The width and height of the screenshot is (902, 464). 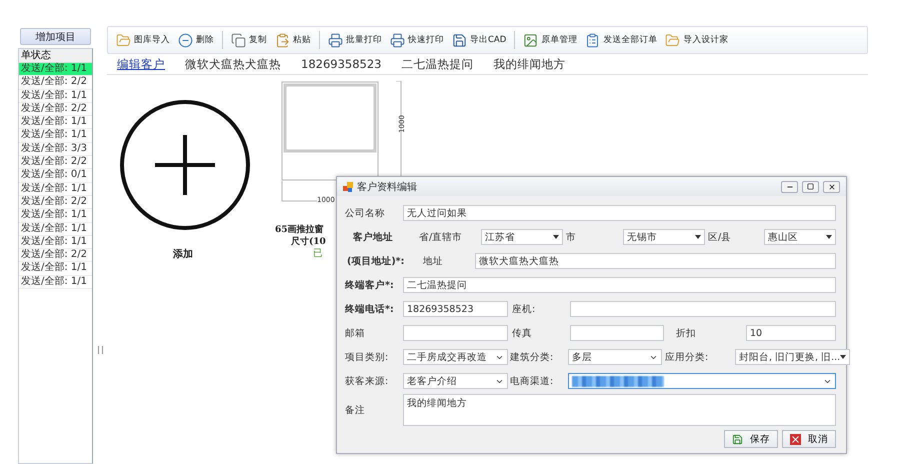 I want to click on add-label: 添加, so click(x=183, y=254).